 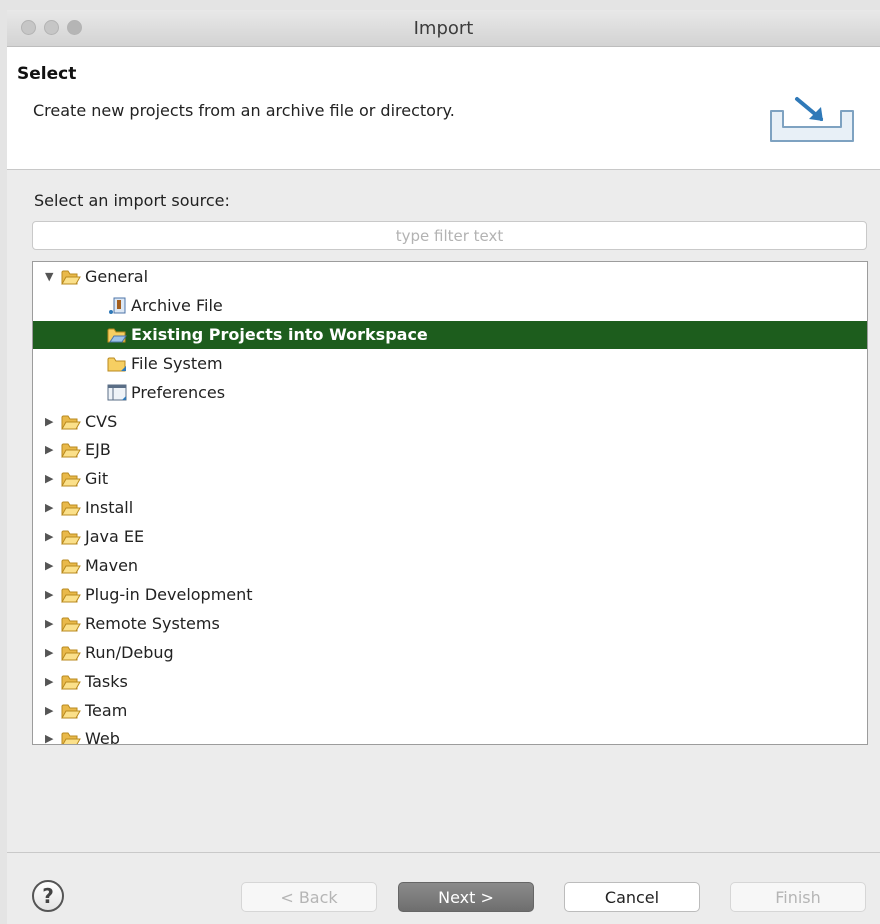 I want to click on window-title: Import, so click(x=443, y=28).